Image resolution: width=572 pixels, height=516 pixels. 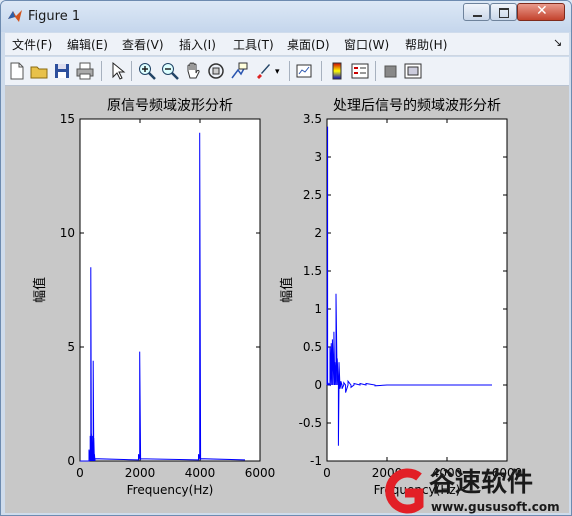 What do you see at coordinates (67, 119) in the screenshot?
I see `y-tick-label: 15` at bounding box center [67, 119].